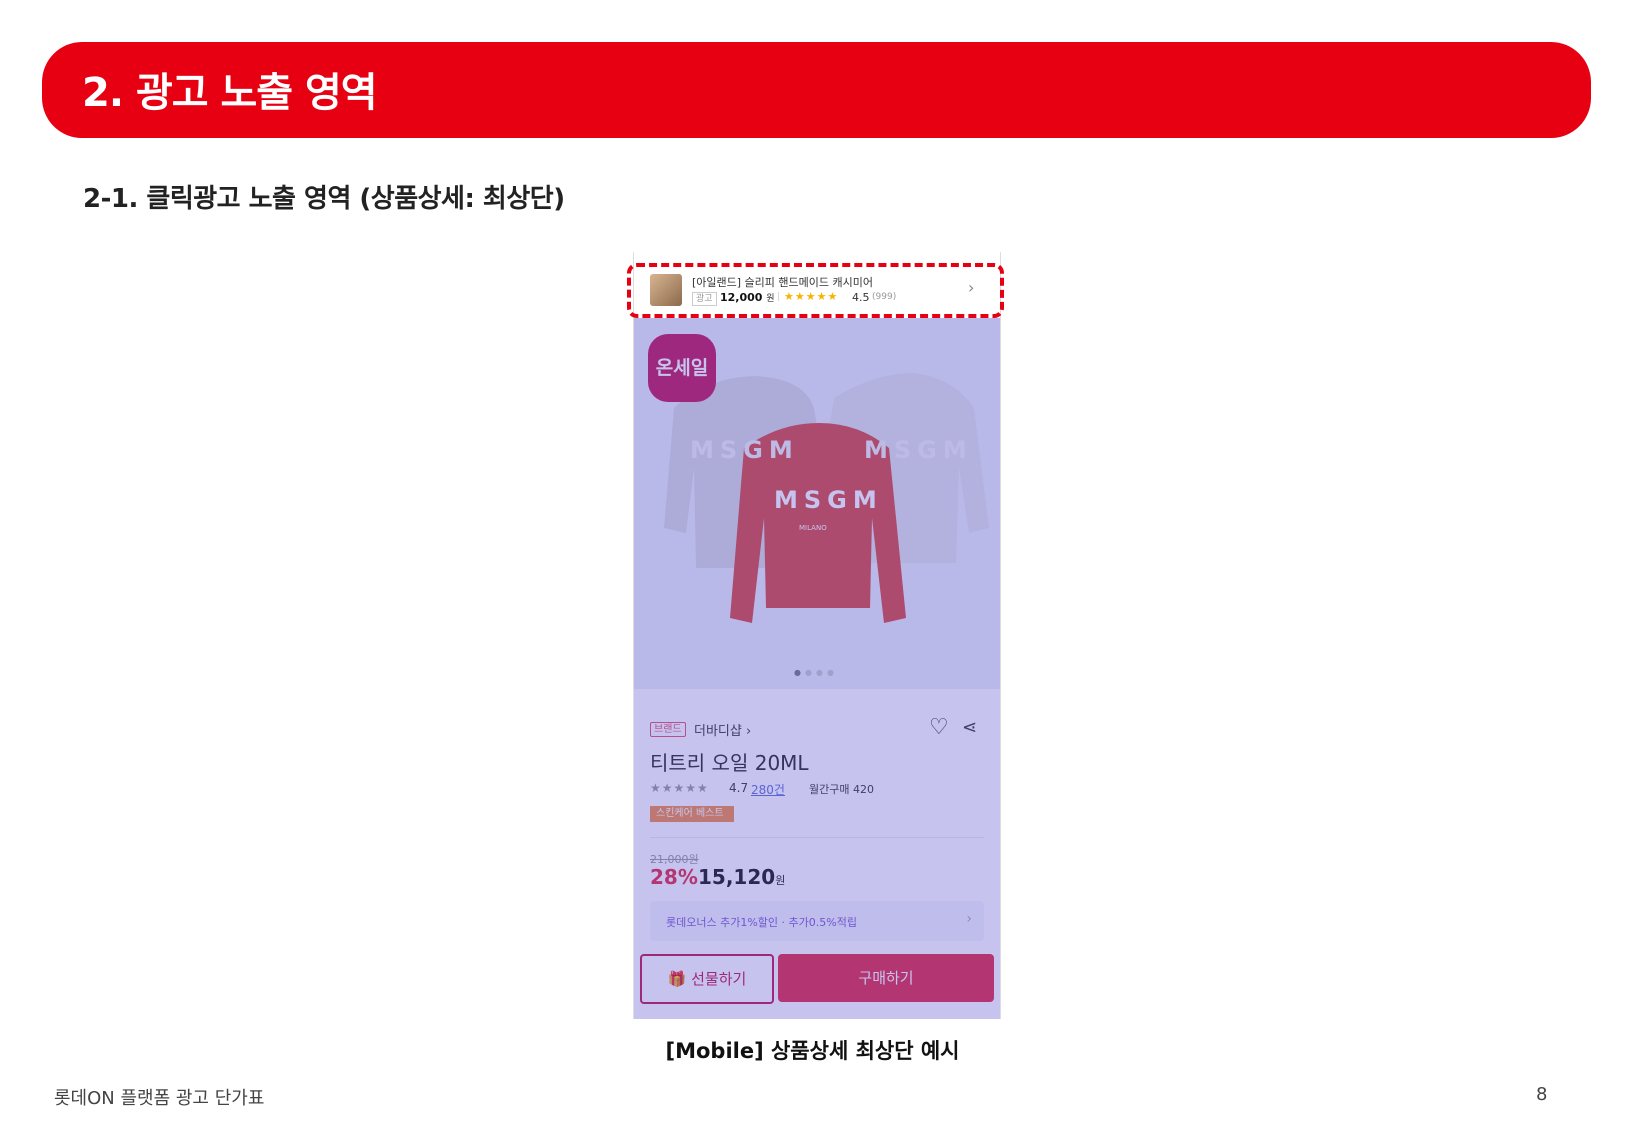 The image size is (1625, 1125). I want to click on page-number: 8, so click(1542, 1094).